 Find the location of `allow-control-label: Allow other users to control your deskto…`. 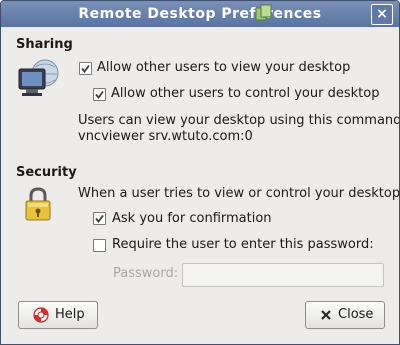

allow-control-label: Allow other users to control your deskto… is located at coordinates (245, 93).